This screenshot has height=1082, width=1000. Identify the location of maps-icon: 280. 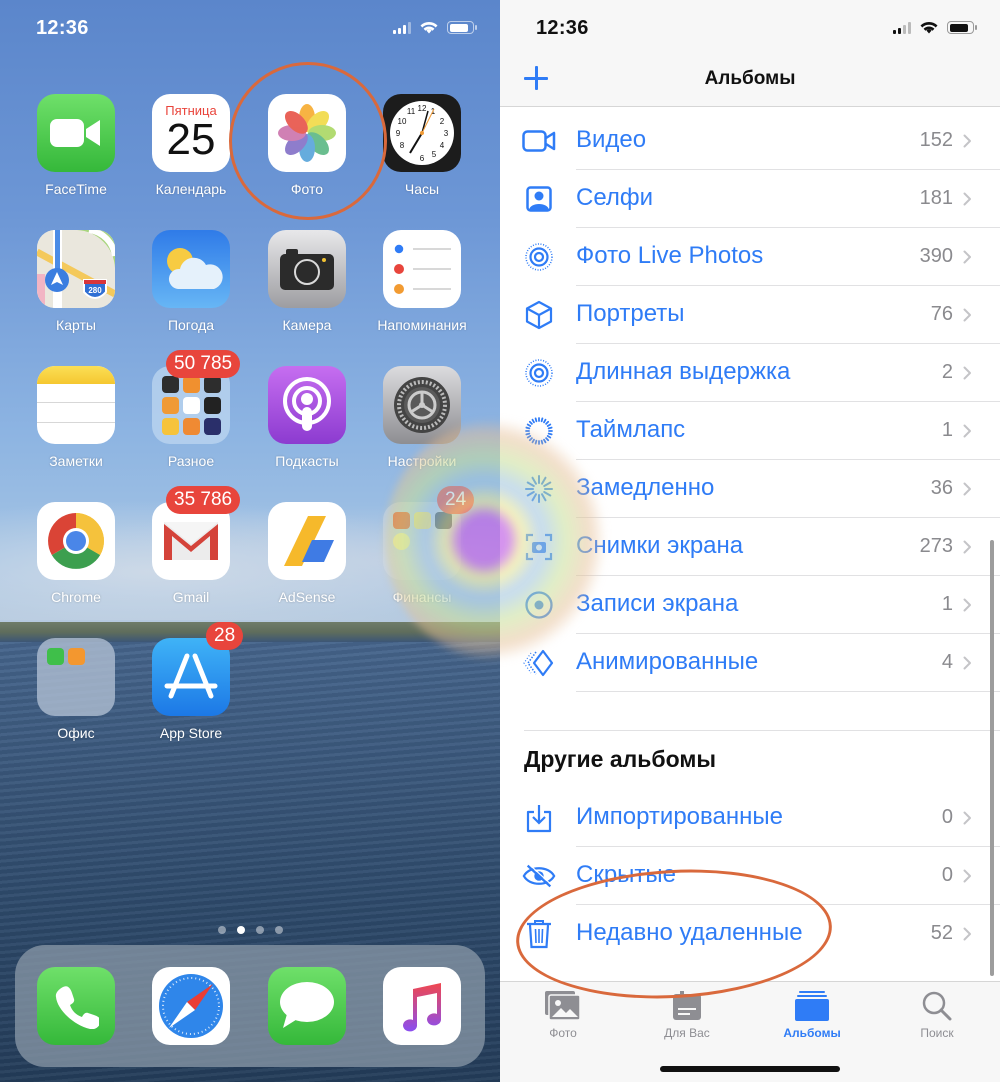
(76, 269).